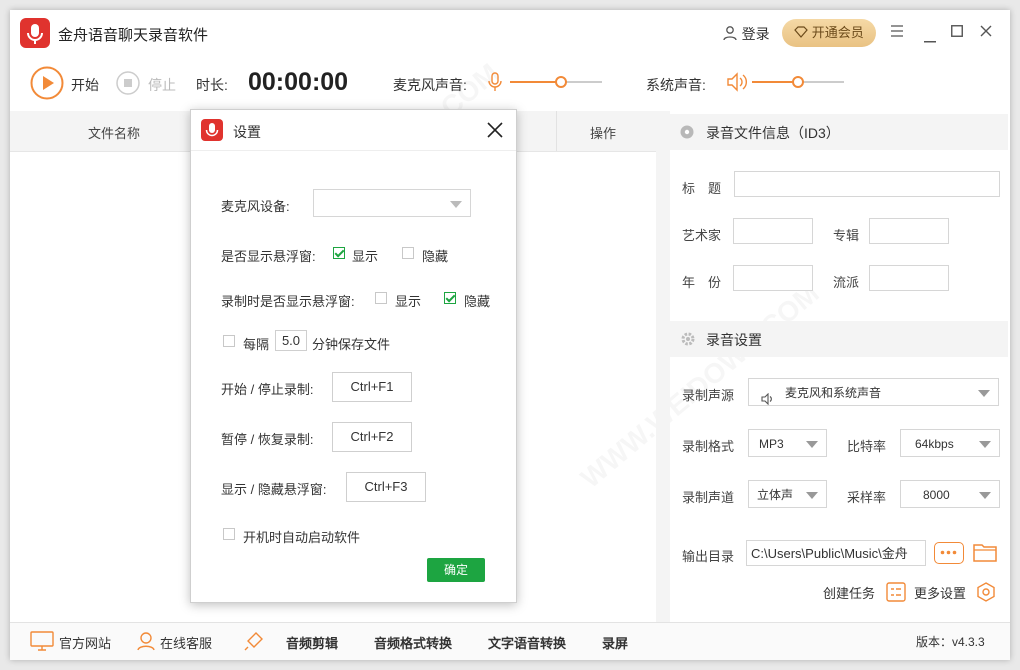 This screenshot has width=1020, height=670. I want to click on id3-section-header: 录音文件信息（ID3）, so click(839, 132).